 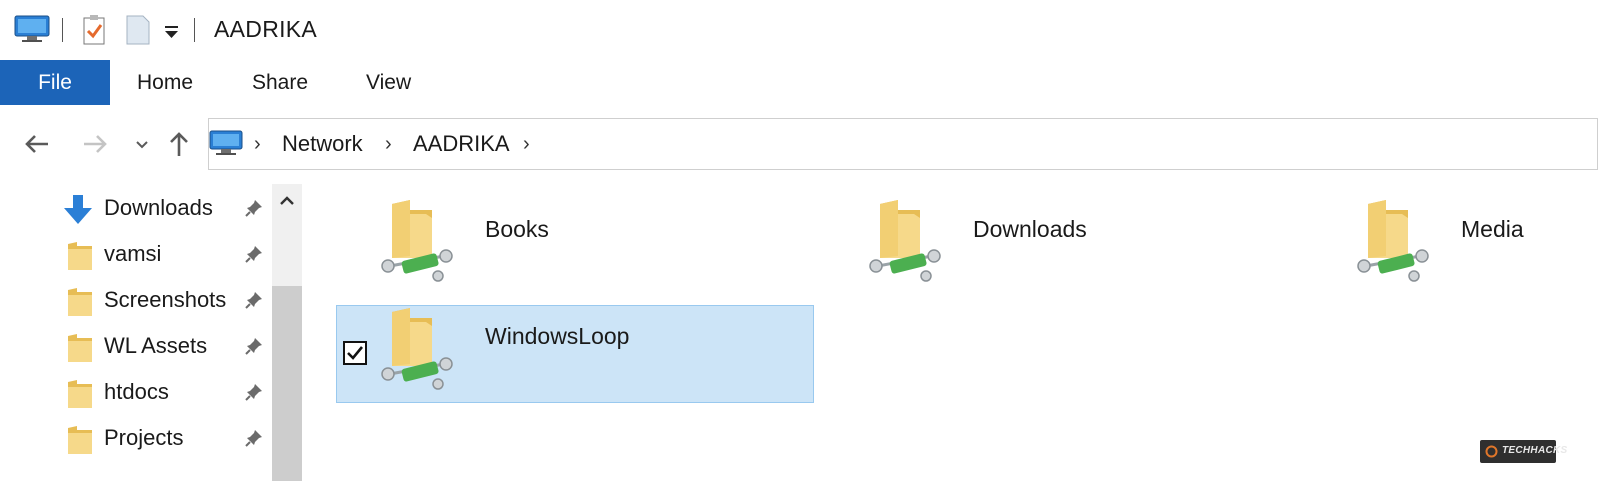 I want to click on share-media-label: Media, so click(x=1492, y=229).